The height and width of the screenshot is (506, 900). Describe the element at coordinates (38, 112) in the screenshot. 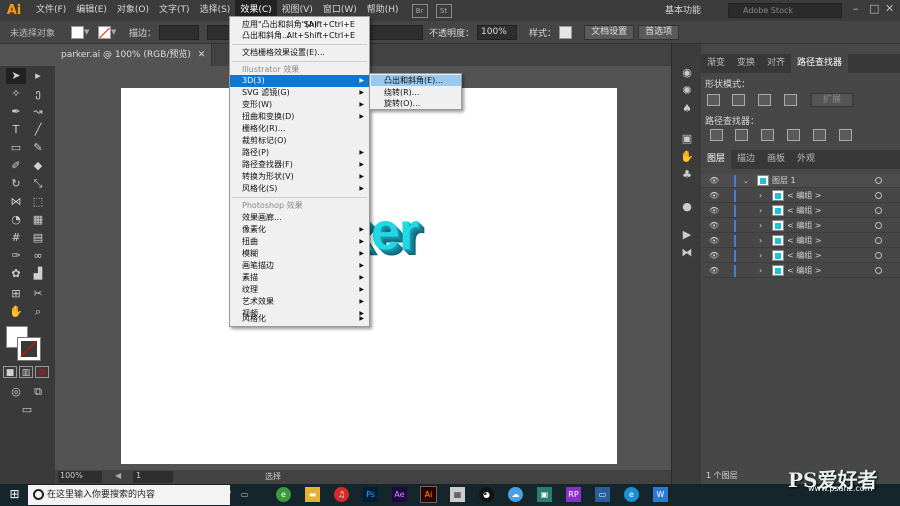

I see `curvature-tool-icon: ↝` at that location.